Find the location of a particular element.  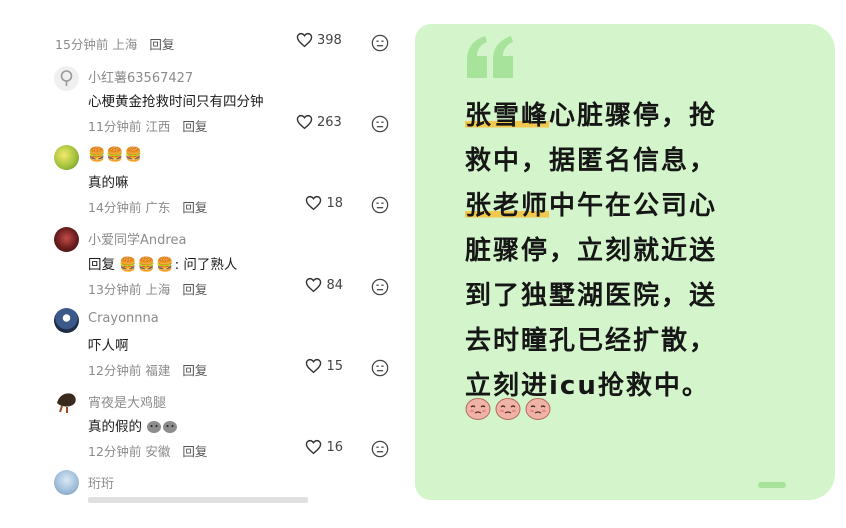

highlighted-name: 张雪峰 is located at coordinates (507, 116).